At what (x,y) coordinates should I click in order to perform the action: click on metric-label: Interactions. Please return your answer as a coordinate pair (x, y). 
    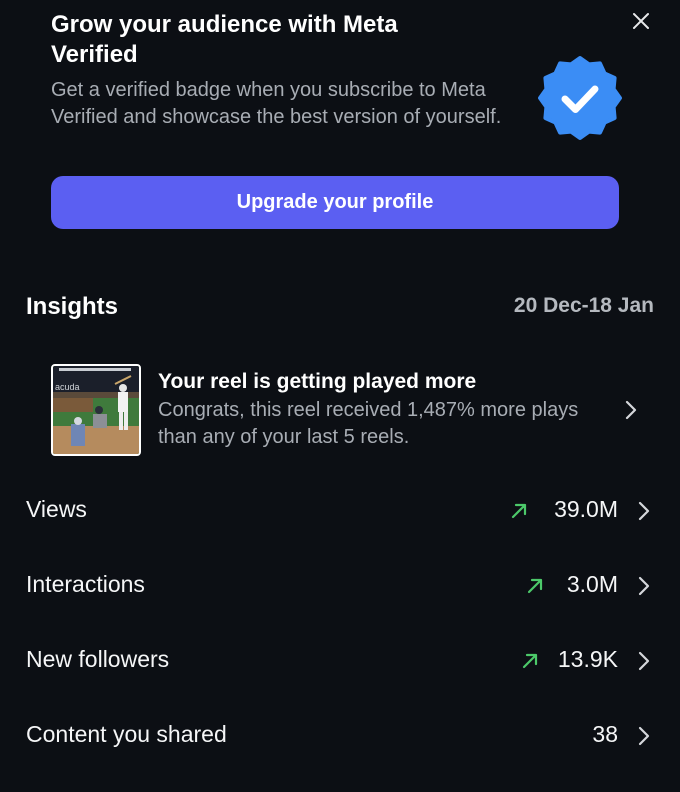
    Looking at the image, I should click on (85, 584).